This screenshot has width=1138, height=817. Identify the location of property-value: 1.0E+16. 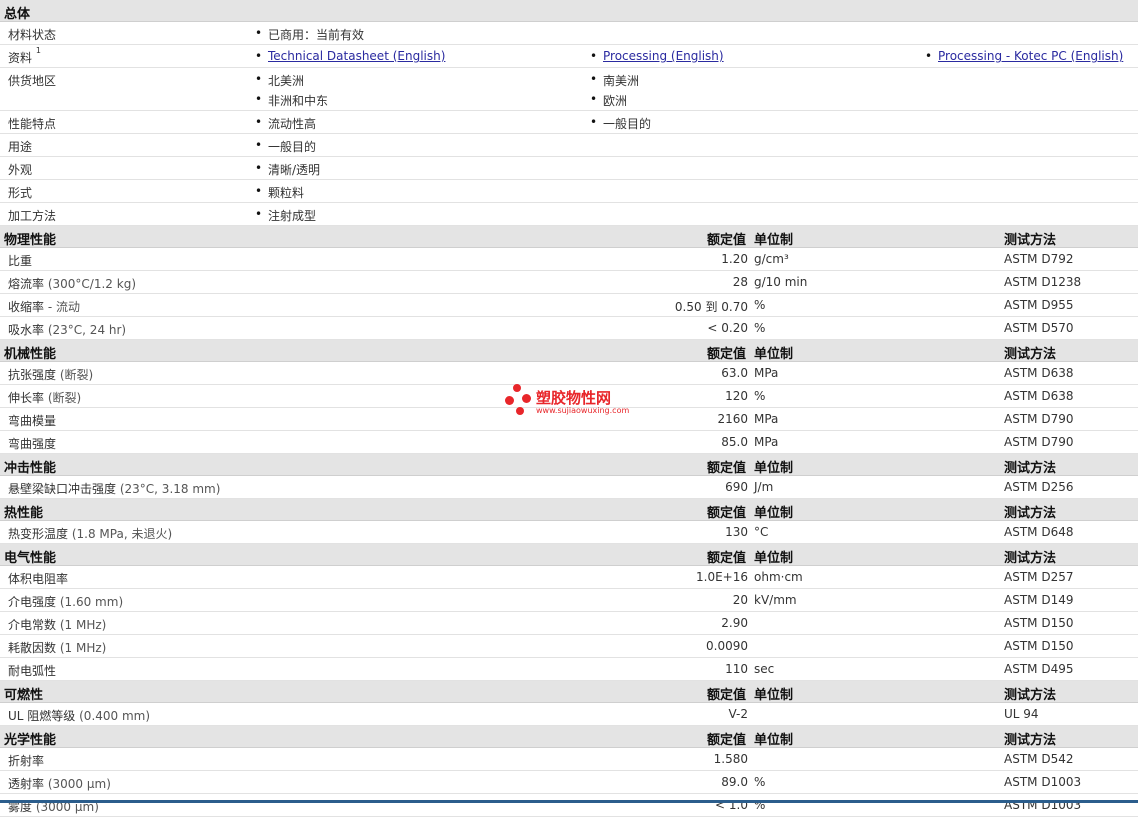
(722, 577).